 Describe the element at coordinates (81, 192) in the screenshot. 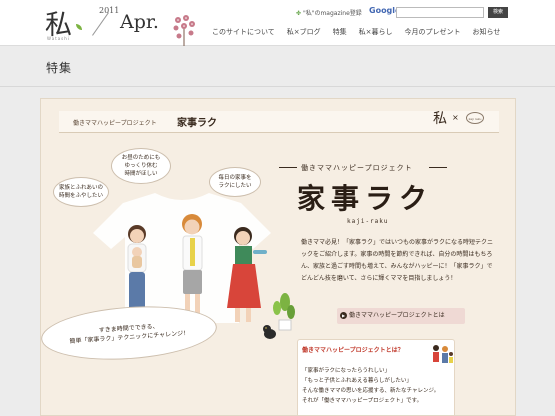

I see `speech-bubble: 家族とふれあいの 時間をふやしたい` at that location.